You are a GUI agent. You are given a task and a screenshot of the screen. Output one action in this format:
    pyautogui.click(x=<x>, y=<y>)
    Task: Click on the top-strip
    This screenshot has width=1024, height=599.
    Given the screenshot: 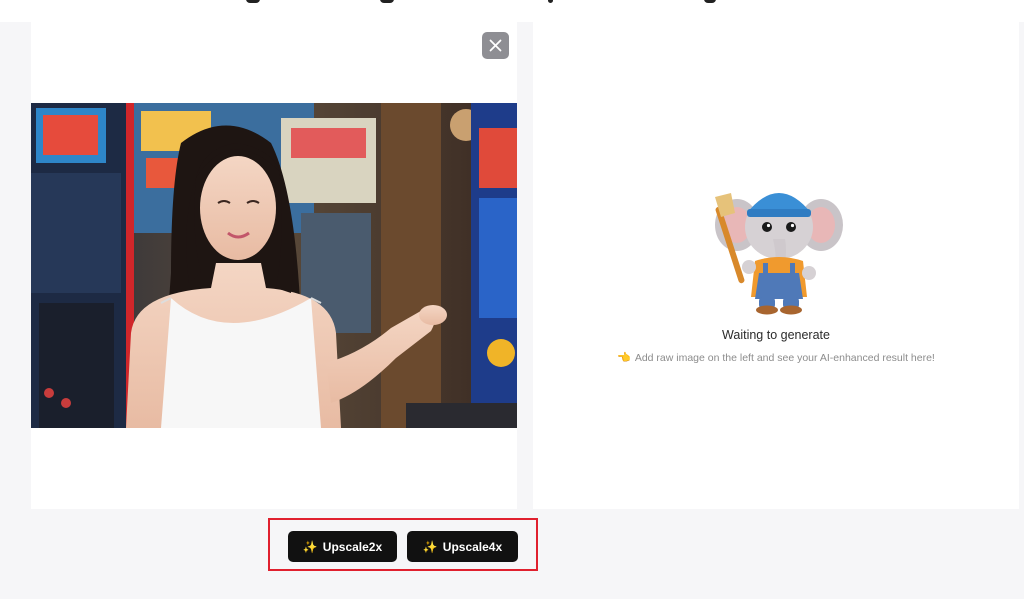 What is the action you would take?
    pyautogui.click(x=512, y=11)
    